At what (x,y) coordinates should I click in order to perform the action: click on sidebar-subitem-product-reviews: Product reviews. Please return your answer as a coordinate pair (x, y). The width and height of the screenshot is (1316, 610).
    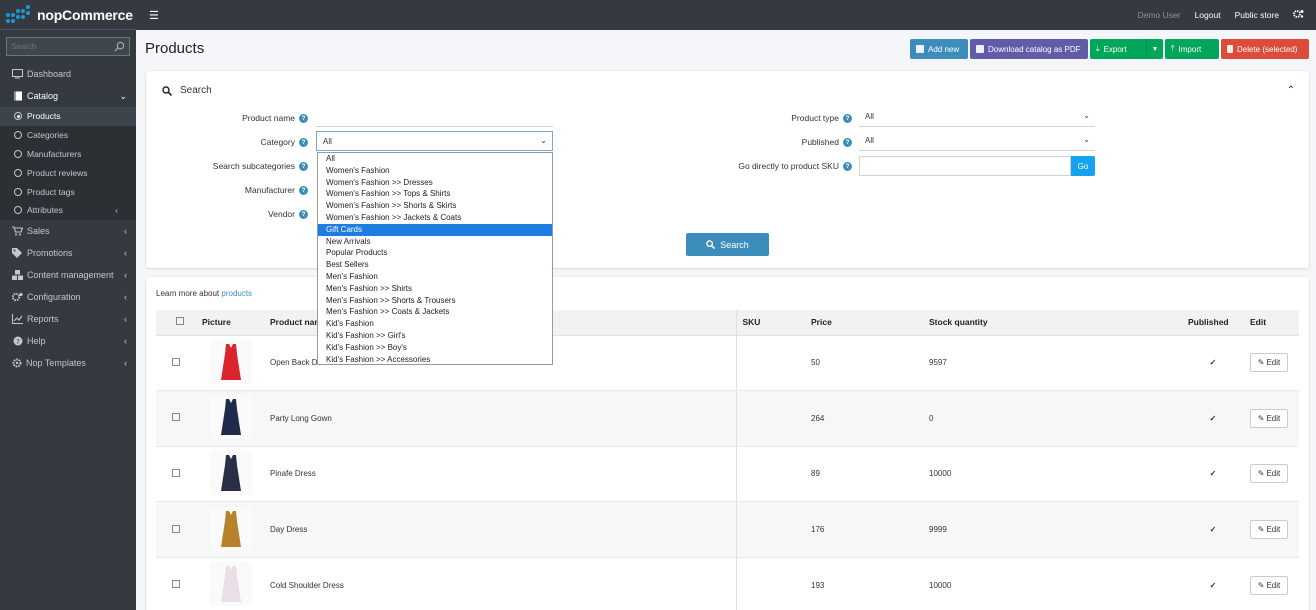
    Looking at the image, I should click on (68, 173).